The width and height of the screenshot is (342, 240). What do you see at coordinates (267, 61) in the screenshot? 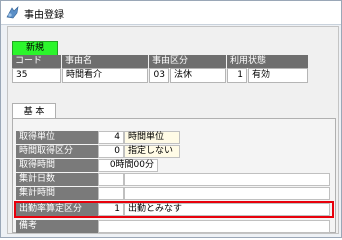
I see `header-status: 利用状態` at bounding box center [267, 61].